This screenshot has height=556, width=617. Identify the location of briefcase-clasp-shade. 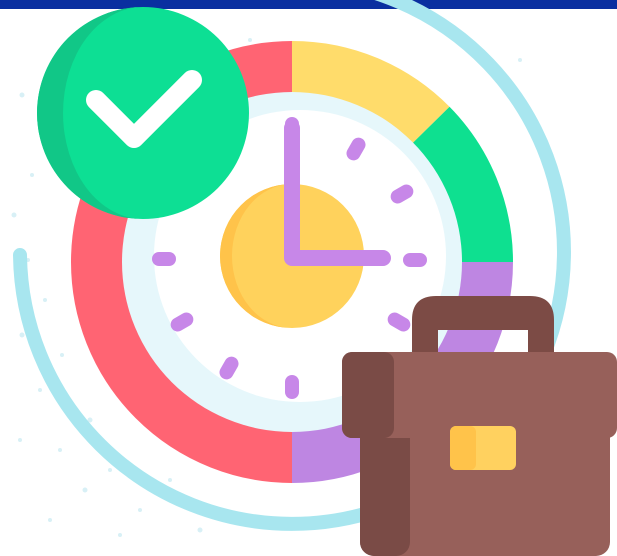
(463, 448).